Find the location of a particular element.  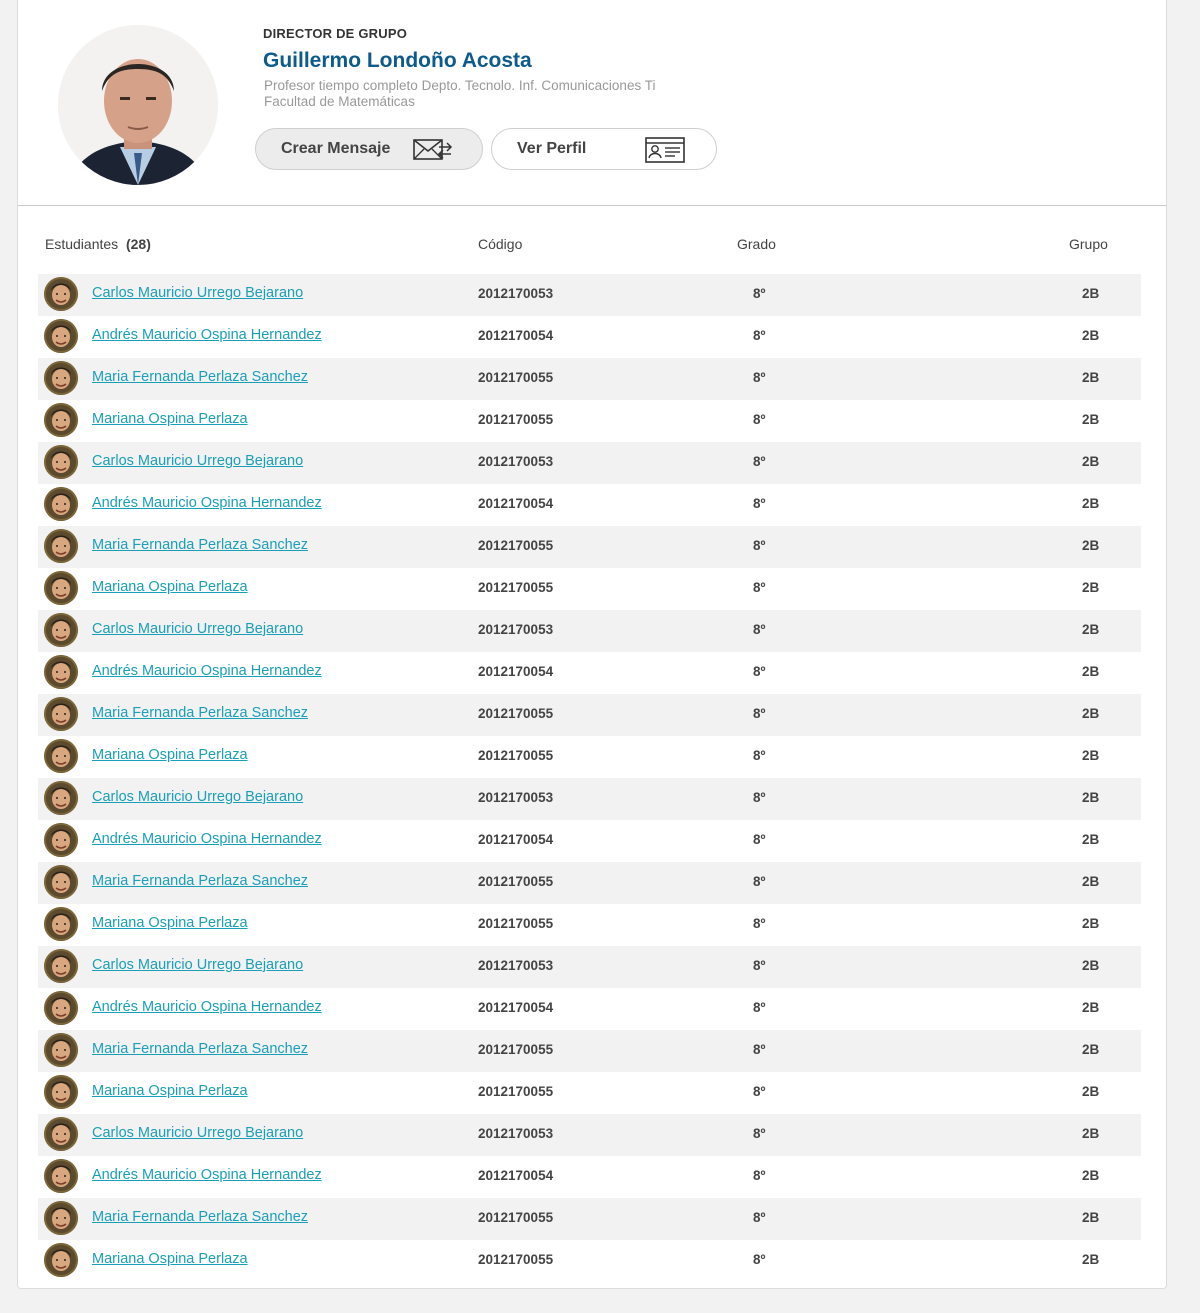

view-profile-button: Ver Perfil is located at coordinates (604, 149).